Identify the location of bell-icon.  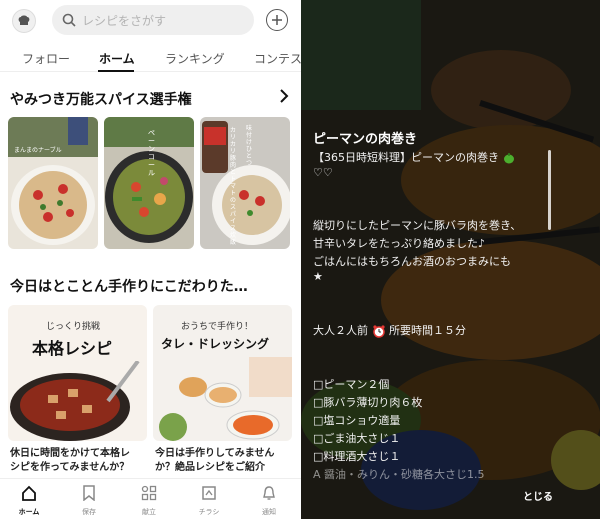
(269, 493).